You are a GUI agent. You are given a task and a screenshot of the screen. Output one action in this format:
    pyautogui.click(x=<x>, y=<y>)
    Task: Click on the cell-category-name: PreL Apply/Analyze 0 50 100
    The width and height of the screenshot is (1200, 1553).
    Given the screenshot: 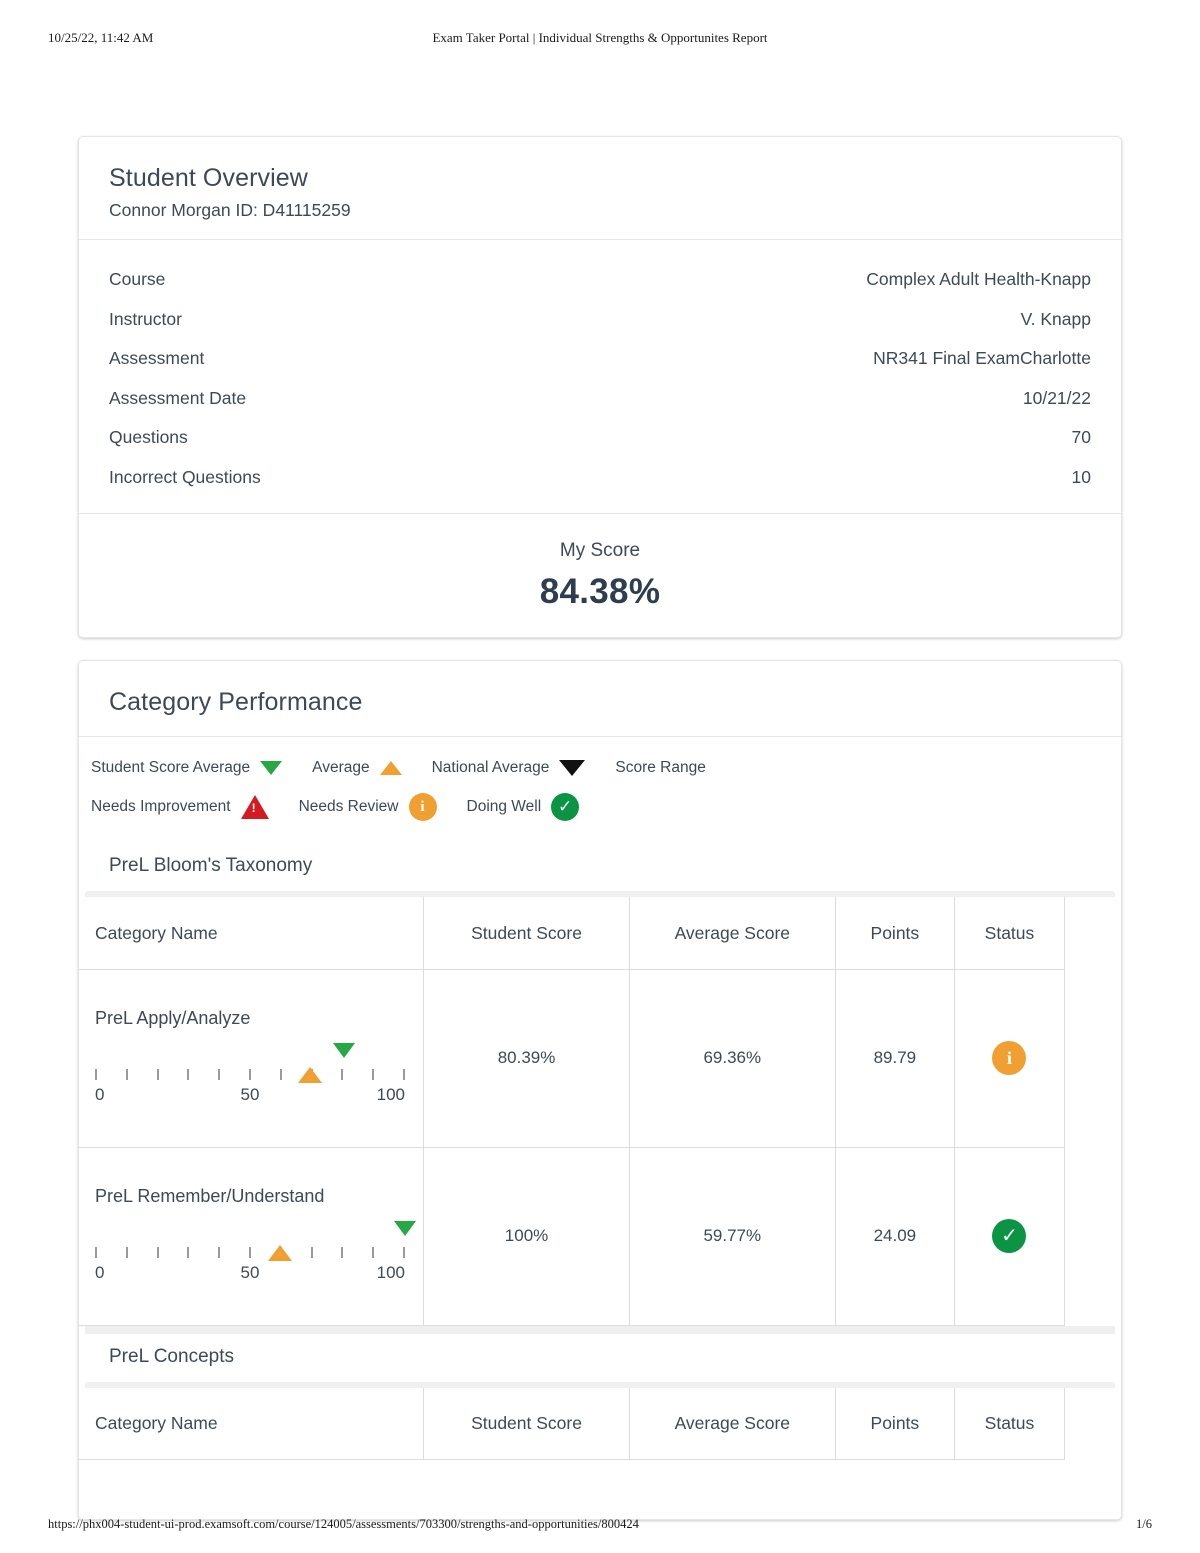 What is the action you would take?
    pyautogui.click(x=252, y=1058)
    